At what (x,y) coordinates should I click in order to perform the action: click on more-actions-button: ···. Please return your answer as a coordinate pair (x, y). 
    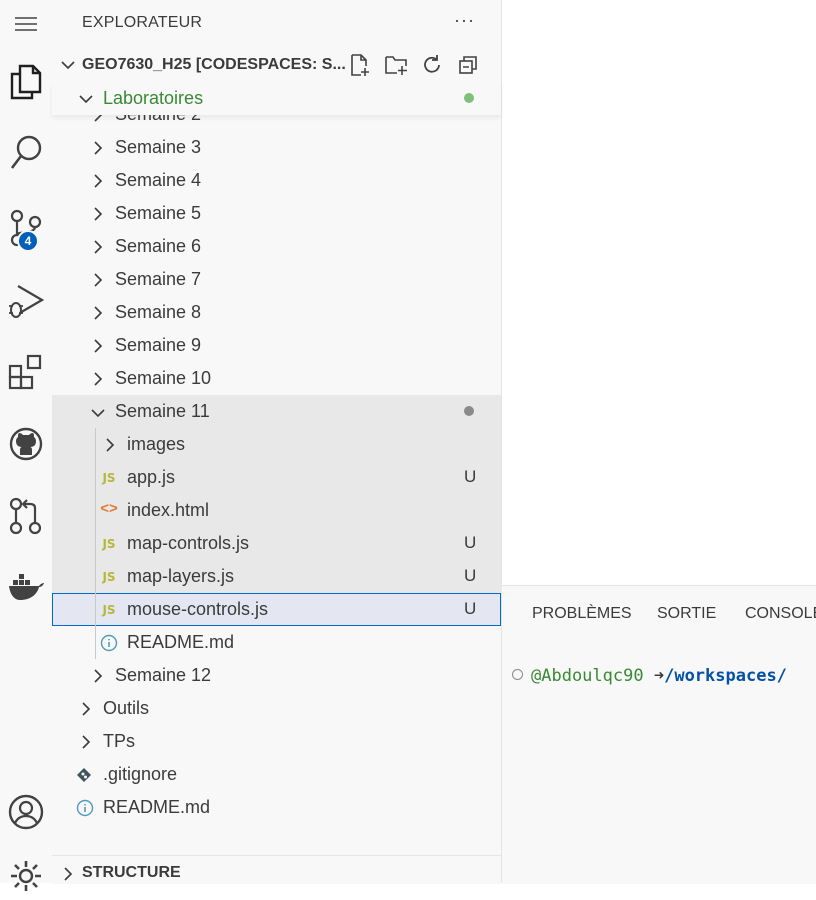
    Looking at the image, I should click on (464, 20).